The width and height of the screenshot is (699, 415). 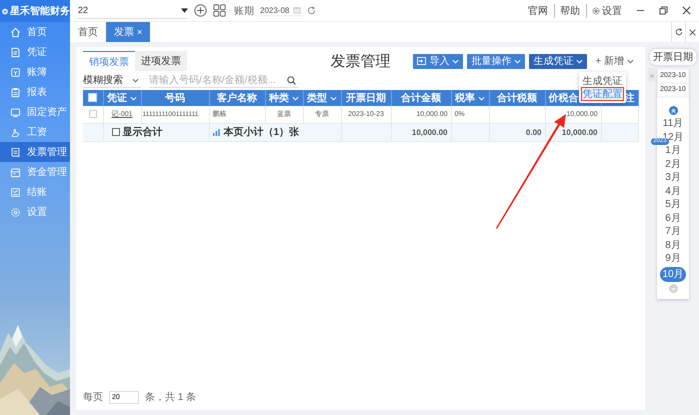 I want to click on month-item: 8月, so click(x=673, y=245).